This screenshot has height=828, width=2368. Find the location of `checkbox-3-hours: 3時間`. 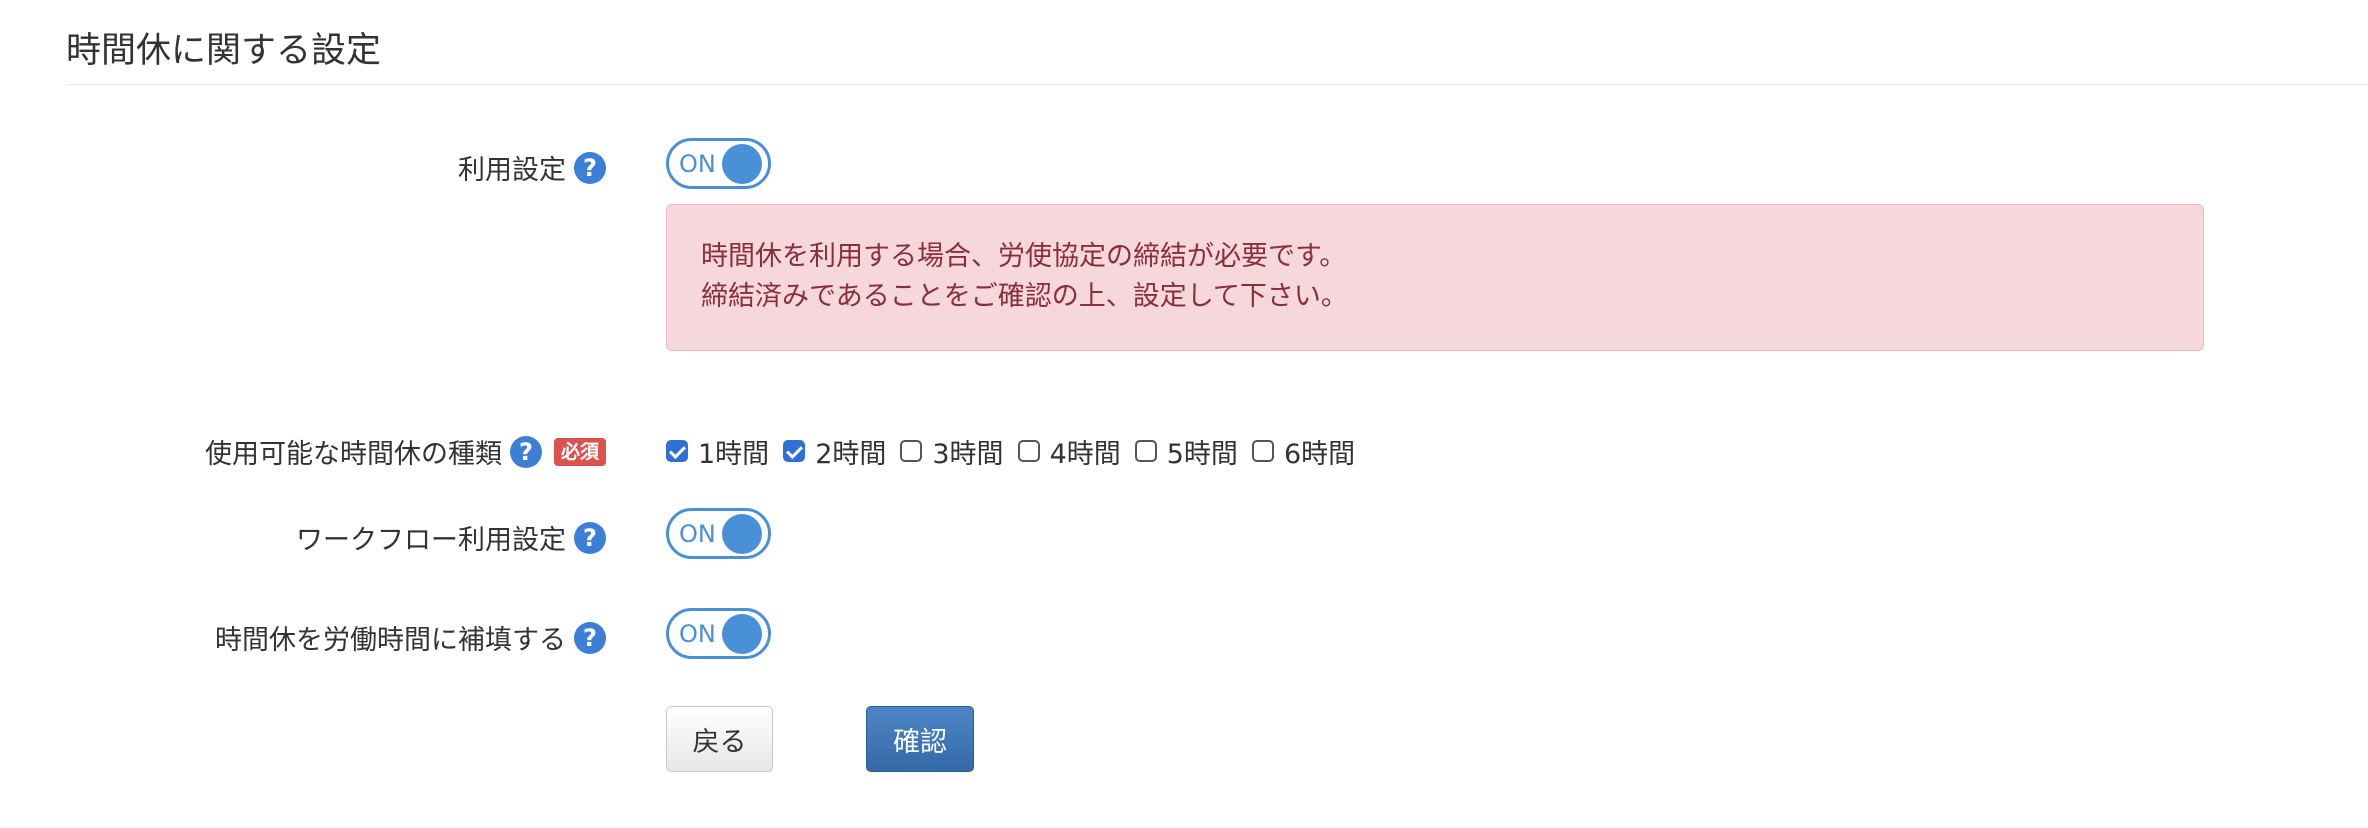

checkbox-3-hours: 3時間 is located at coordinates (952, 451).